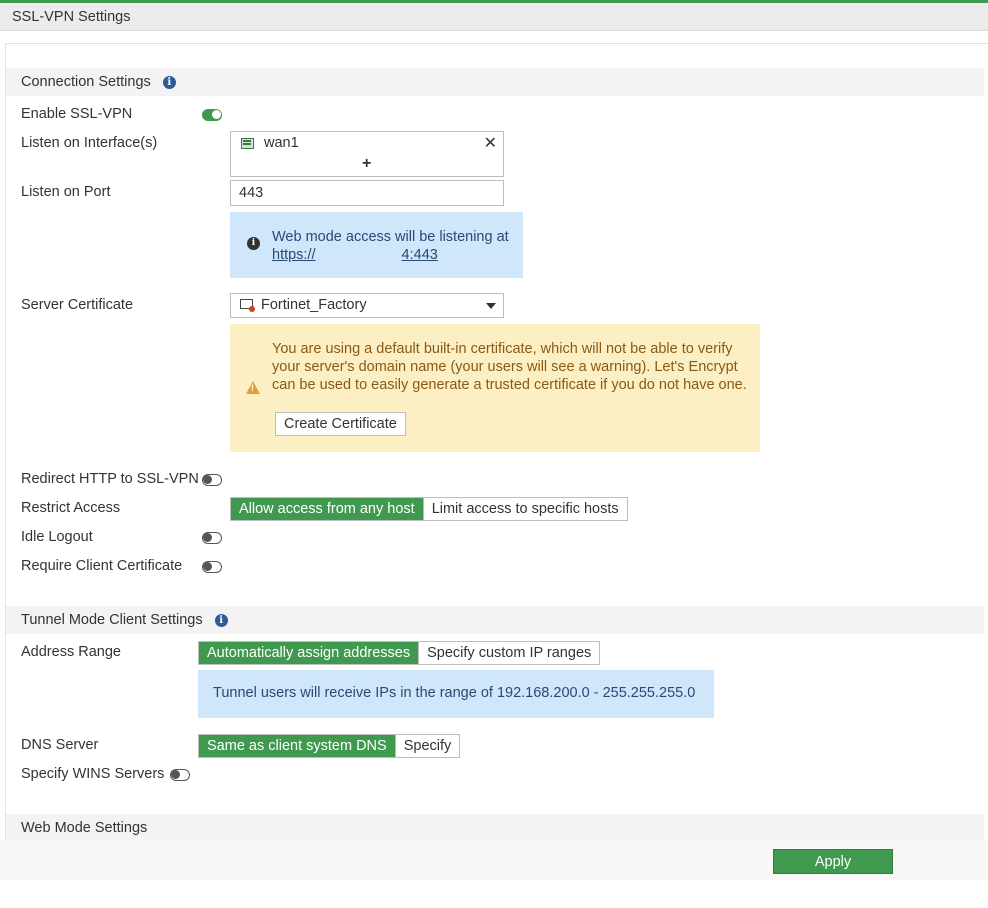 The height and width of the screenshot is (908, 988). What do you see at coordinates (327, 509) in the screenshot?
I see `allow-any-host-option: Allow access from any host` at bounding box center [327, 509].